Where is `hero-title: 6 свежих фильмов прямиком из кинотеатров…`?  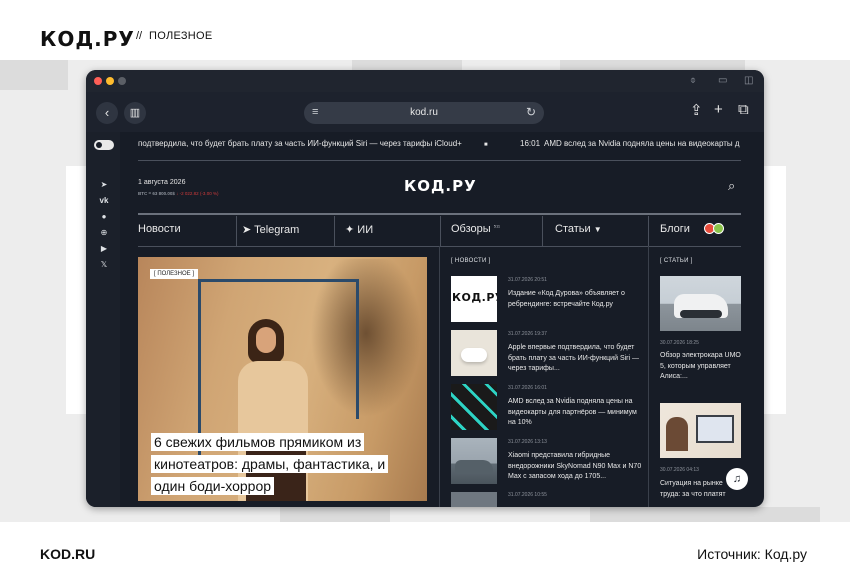 hero-title: 6 свежих фильмов прямиком из кинотеатров… is located at coordinates (280, 464).